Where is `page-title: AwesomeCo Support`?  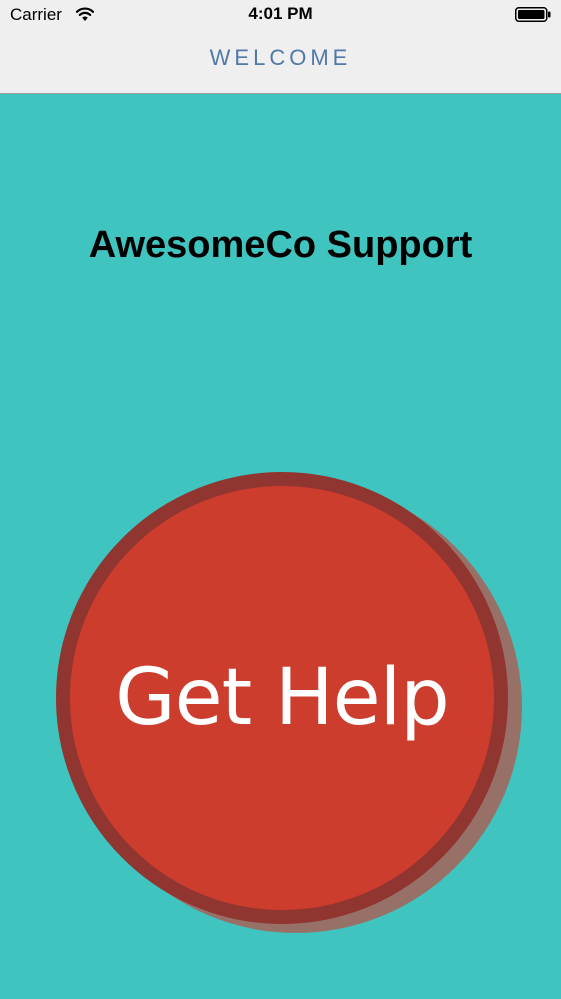
page-title: AwesomeCo Support is located at coordinates (280, 245).